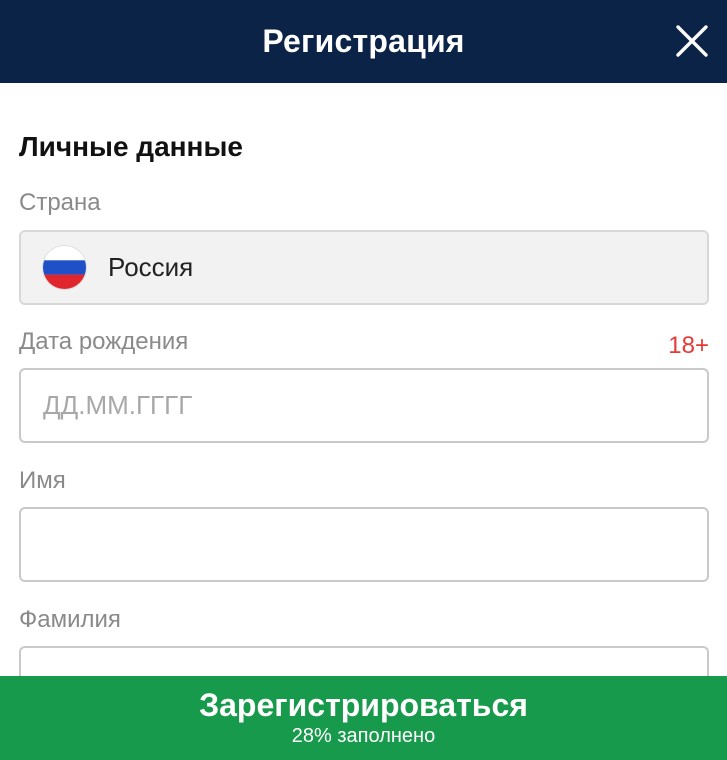  I want to click on first-name-label: Имя, so click(42, 480).